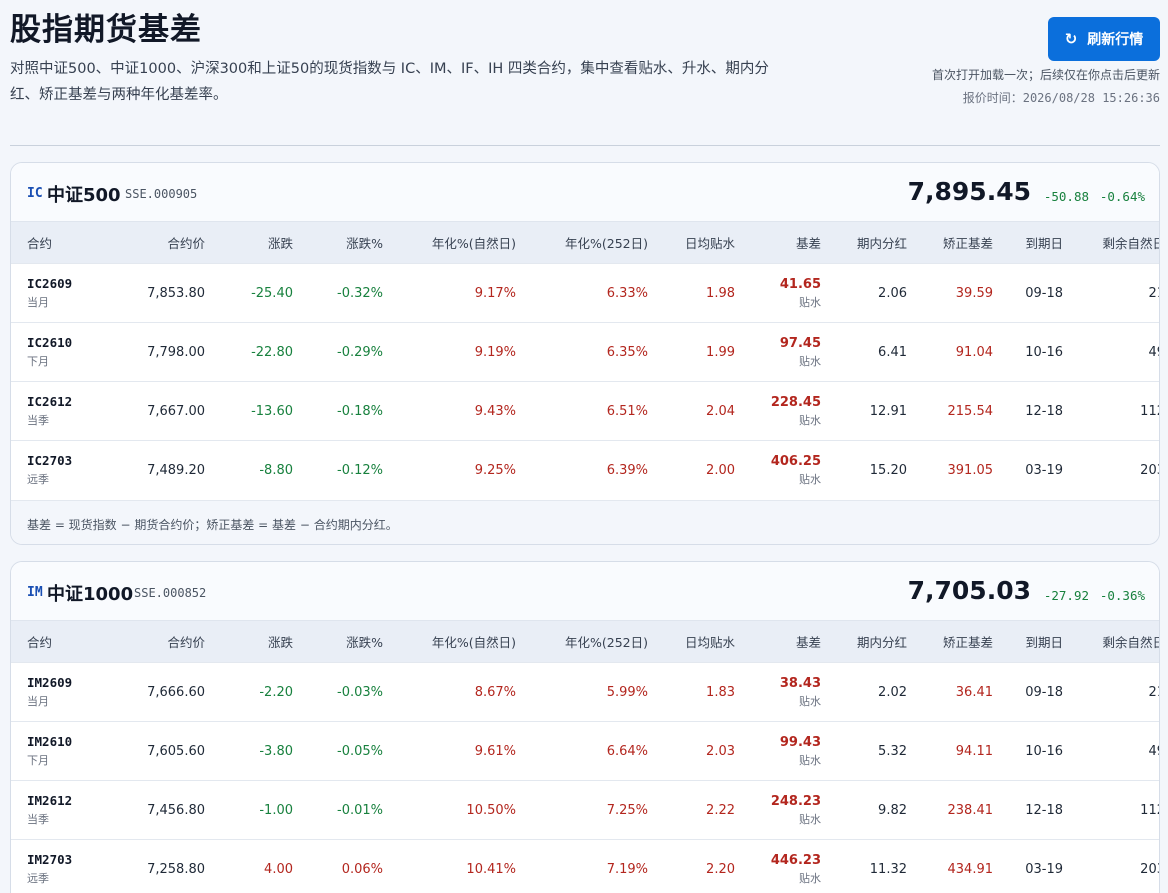  I want to click on days-left-value: 203, so click(1149, 470).